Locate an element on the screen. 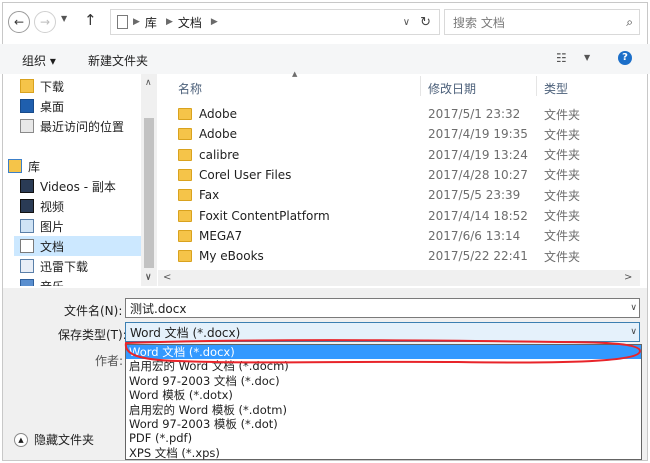 The height and width of the screenshot is (463, 650). filetype-option: PDF (*.pdf) is located at coordinates (383, 438).